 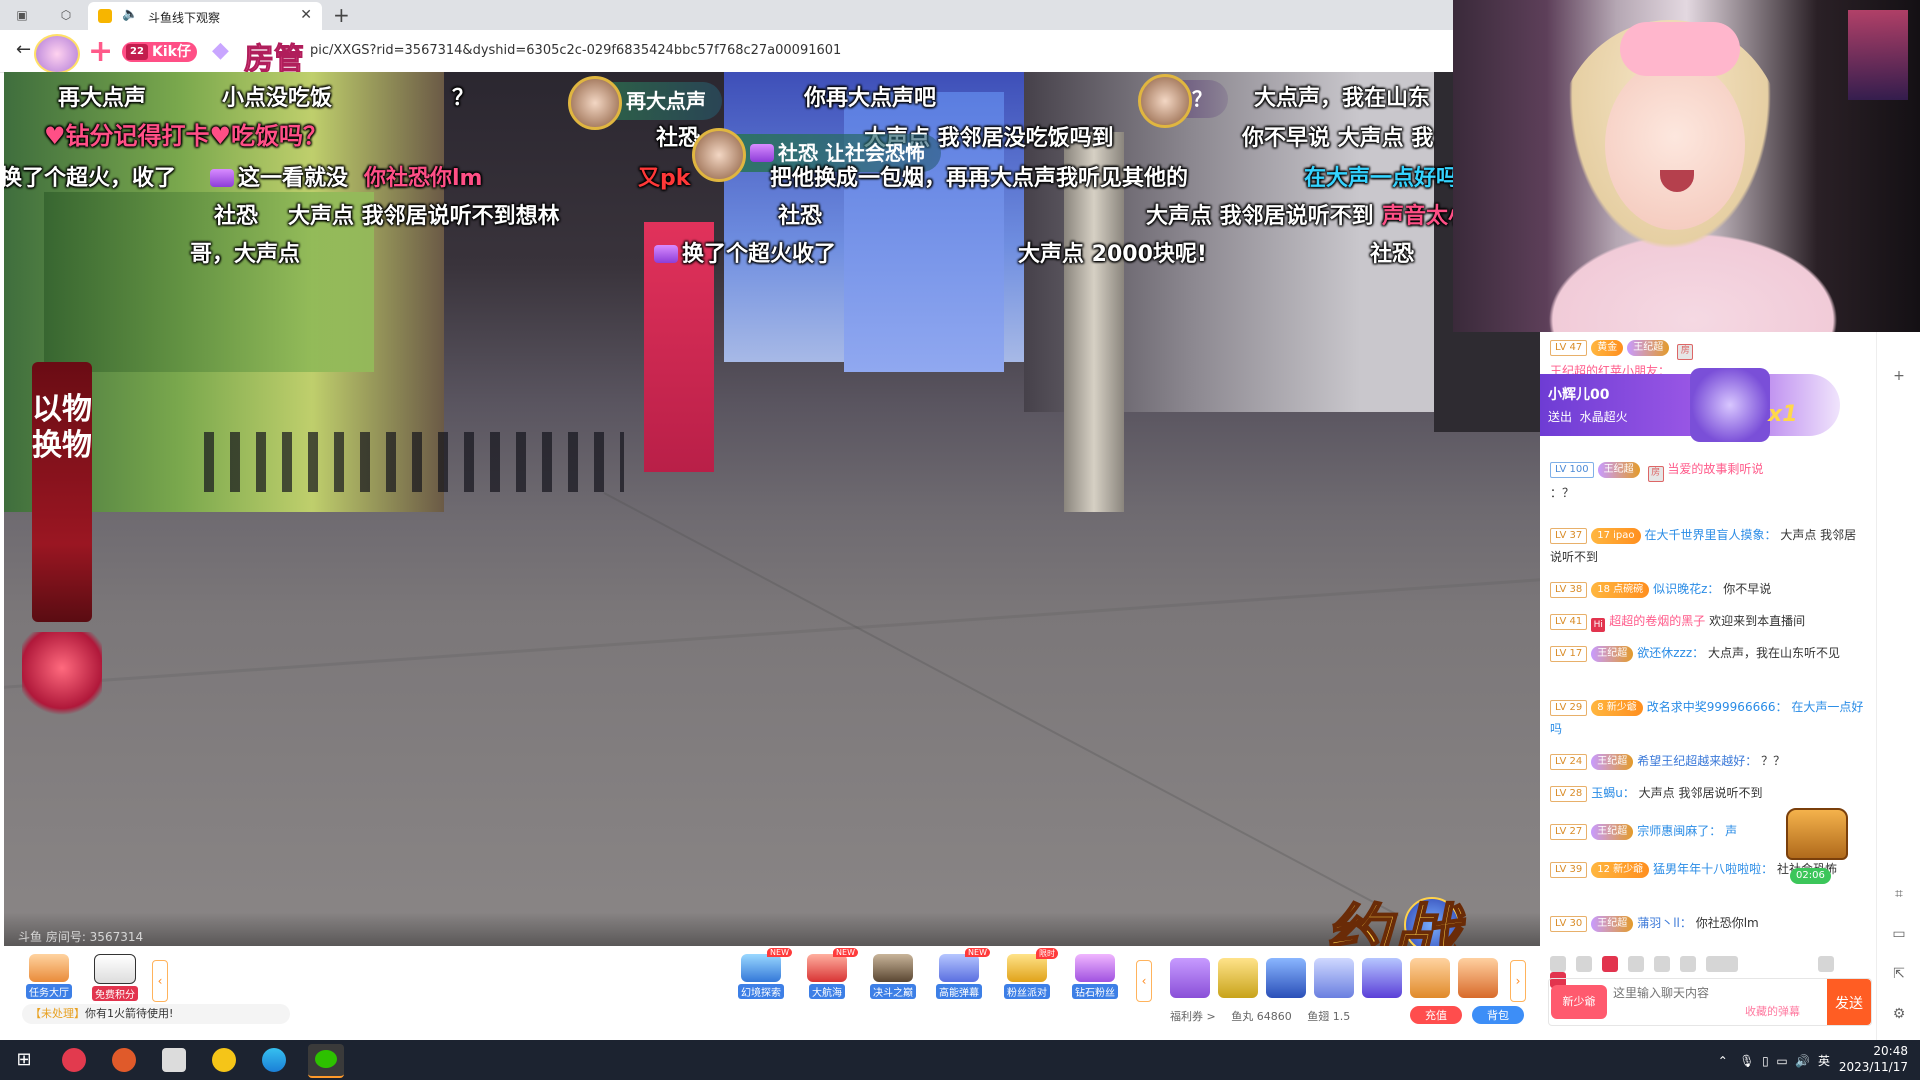 What do you see at coordinates (1772, 1011) in the screenshot?
I see `saved-danmu-link: 收藏的弹幕` at bounding box center [1772, 1011].